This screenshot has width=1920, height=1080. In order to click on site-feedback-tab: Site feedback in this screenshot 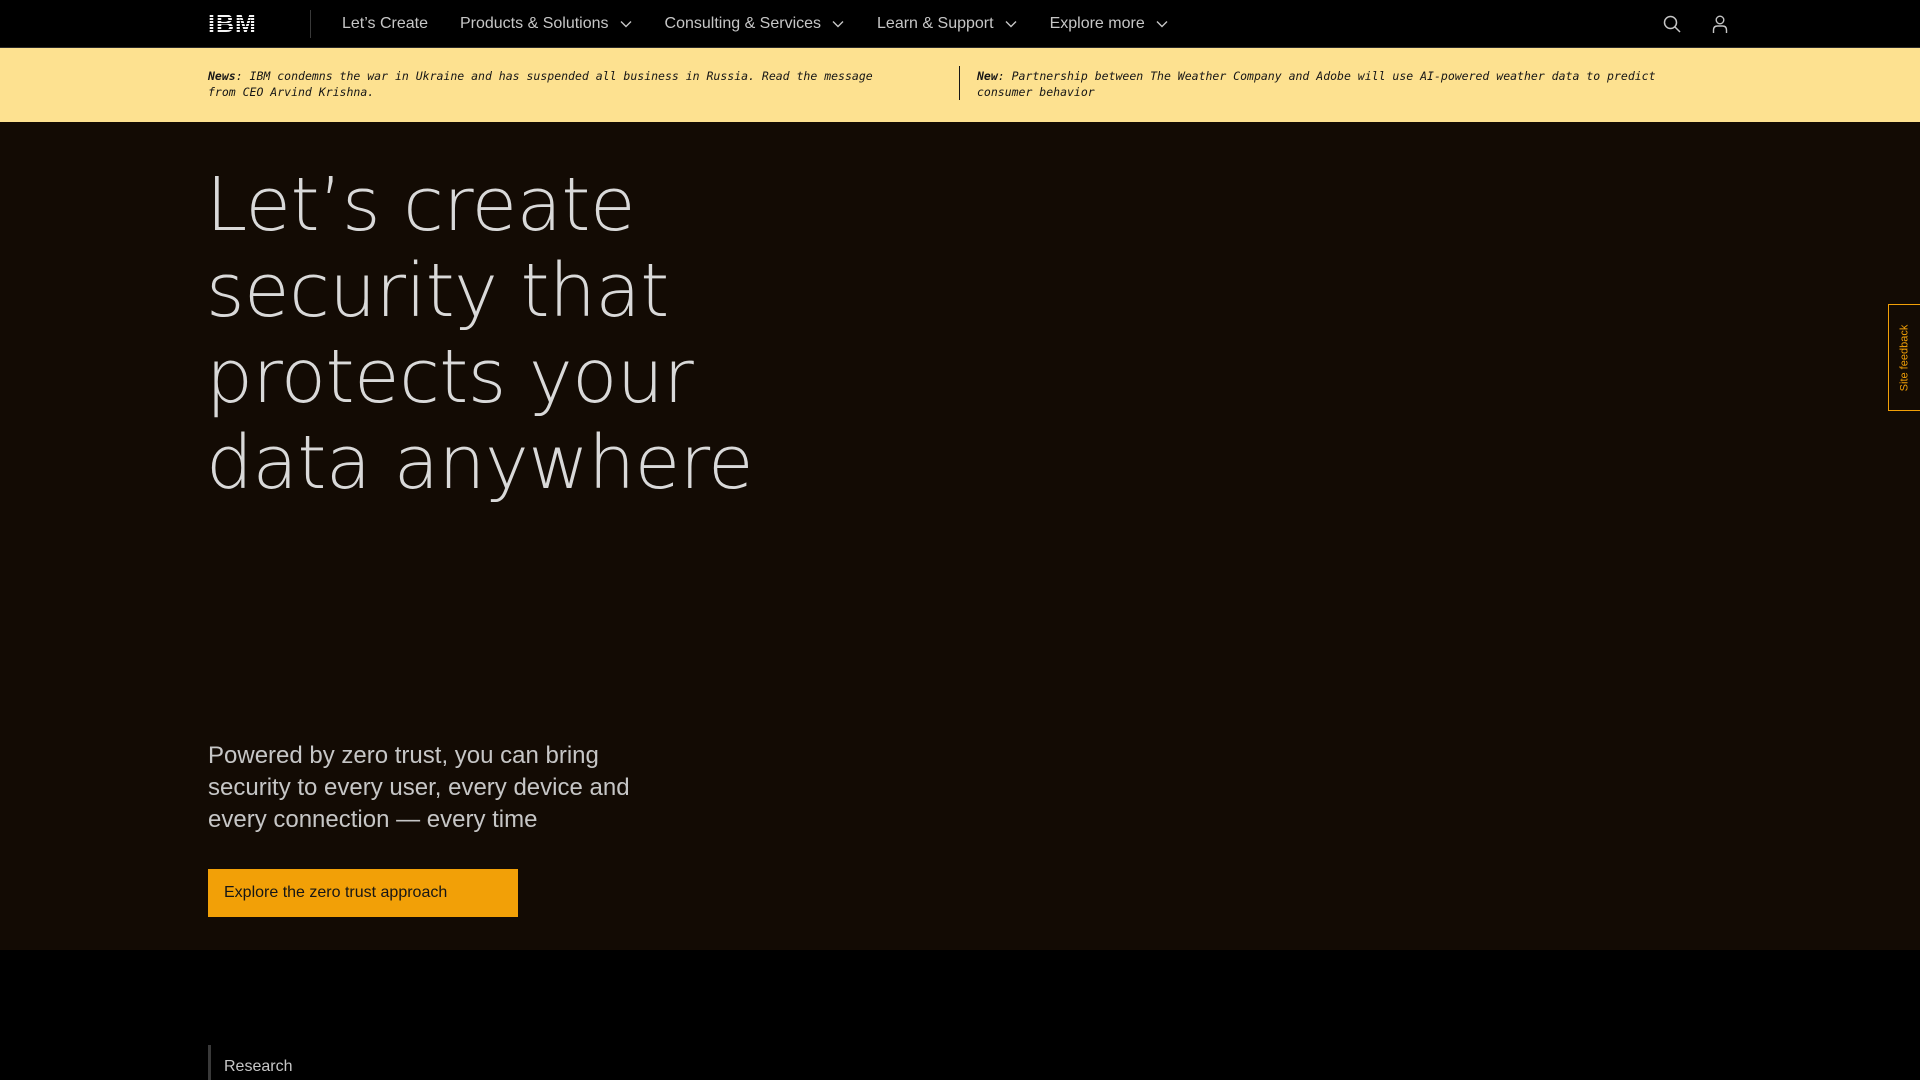, I will do `click(1904, 357)`.